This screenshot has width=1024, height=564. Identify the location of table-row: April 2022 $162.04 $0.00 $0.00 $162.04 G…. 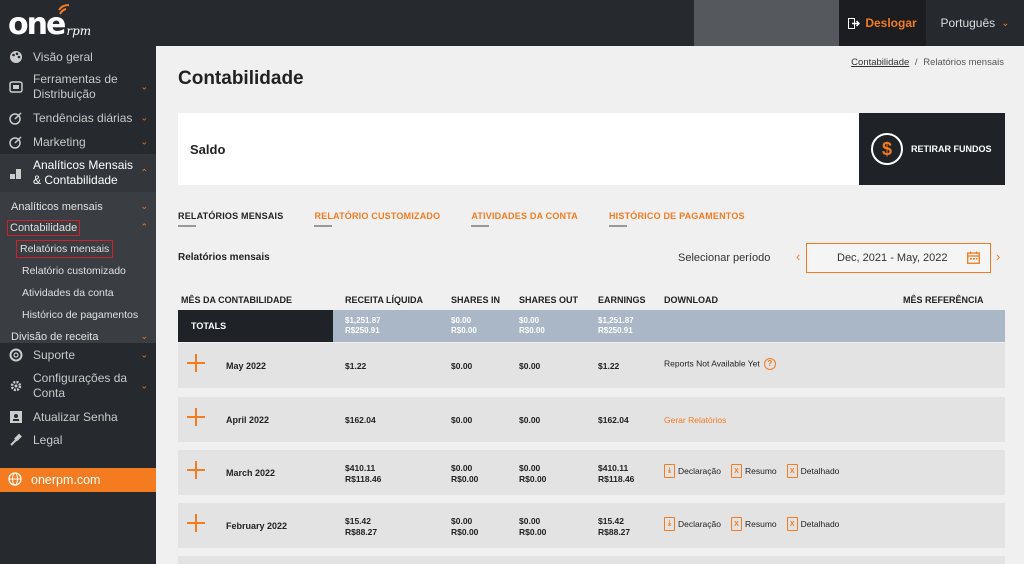
(591, 419).